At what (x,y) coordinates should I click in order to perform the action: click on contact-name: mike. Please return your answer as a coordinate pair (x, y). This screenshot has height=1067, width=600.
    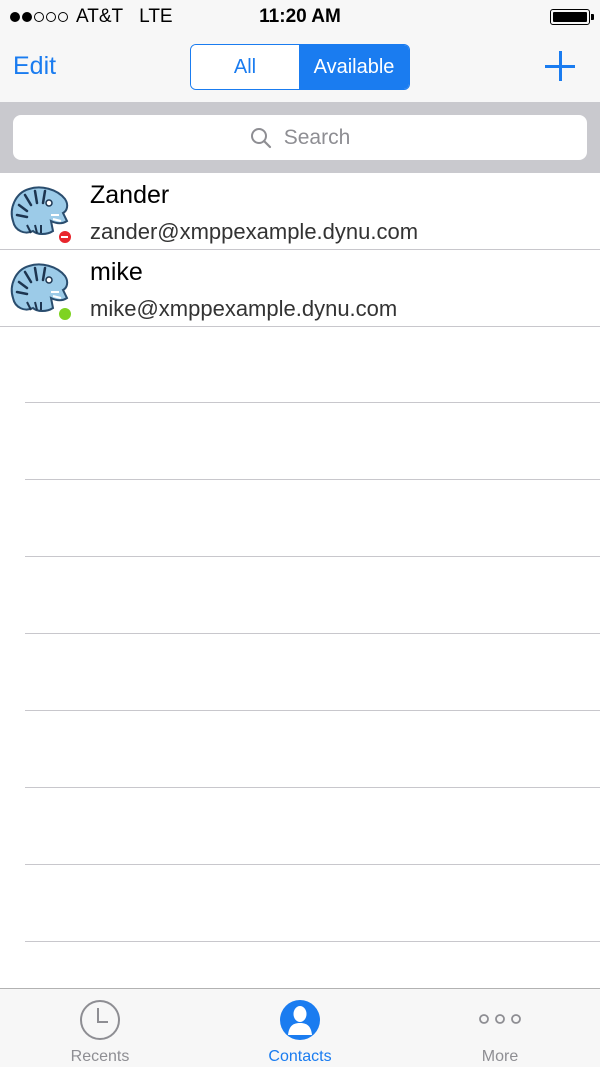
    Looking at the image, I should click on (116, 272).